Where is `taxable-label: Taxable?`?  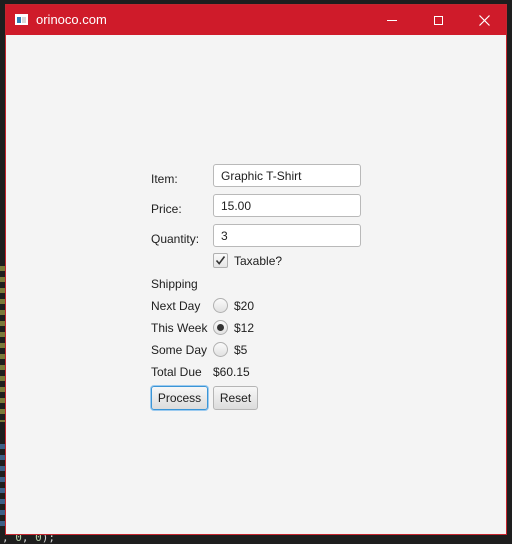
taxable-label: Taxable? is located at coordinates (258, 261).